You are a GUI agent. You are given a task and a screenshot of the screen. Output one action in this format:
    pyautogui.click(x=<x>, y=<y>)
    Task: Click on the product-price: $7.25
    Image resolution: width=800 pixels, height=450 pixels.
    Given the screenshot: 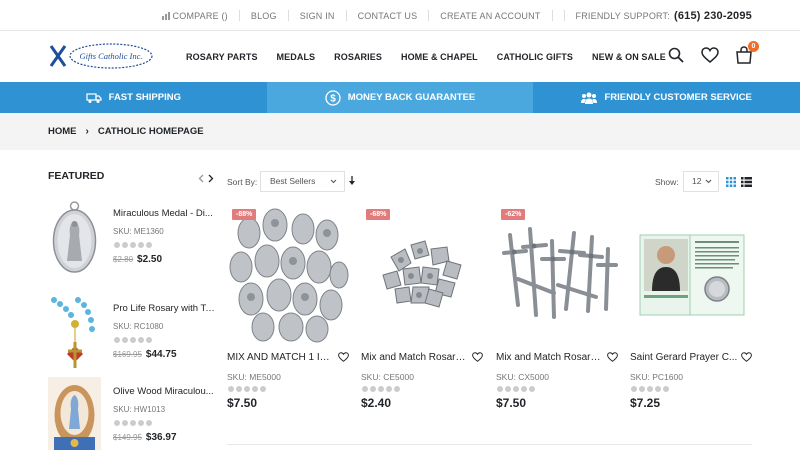 What is the action you would take?
    pyautogui.click(x=645, y=403)
    